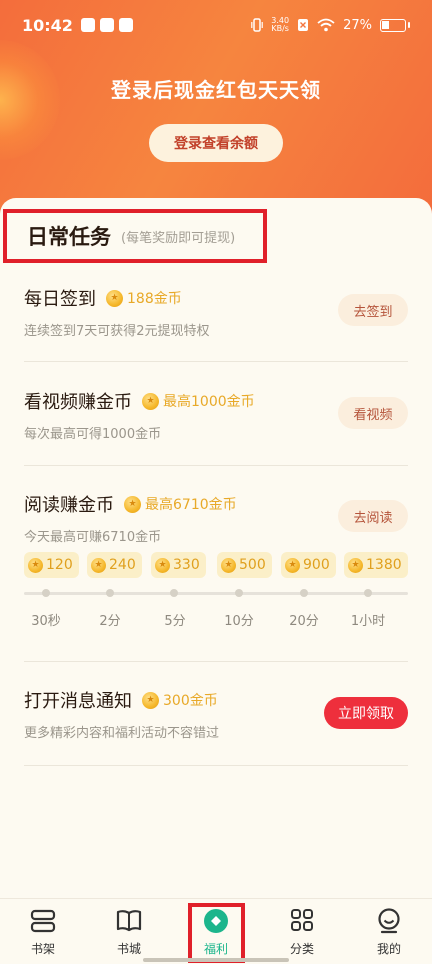 This screenshot has width=432, height=964. I want to click on nav-item-bookshelf: 书架, so click(43, 931).